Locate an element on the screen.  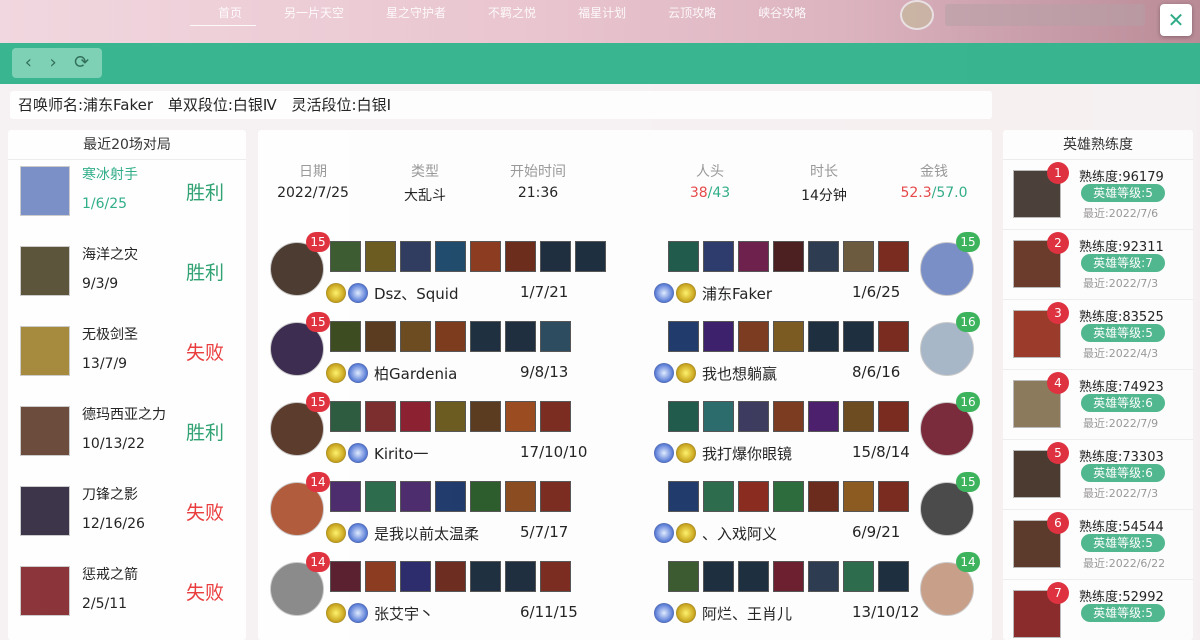
bg-nav-item: 首页 is located at coordinates (223, 13).